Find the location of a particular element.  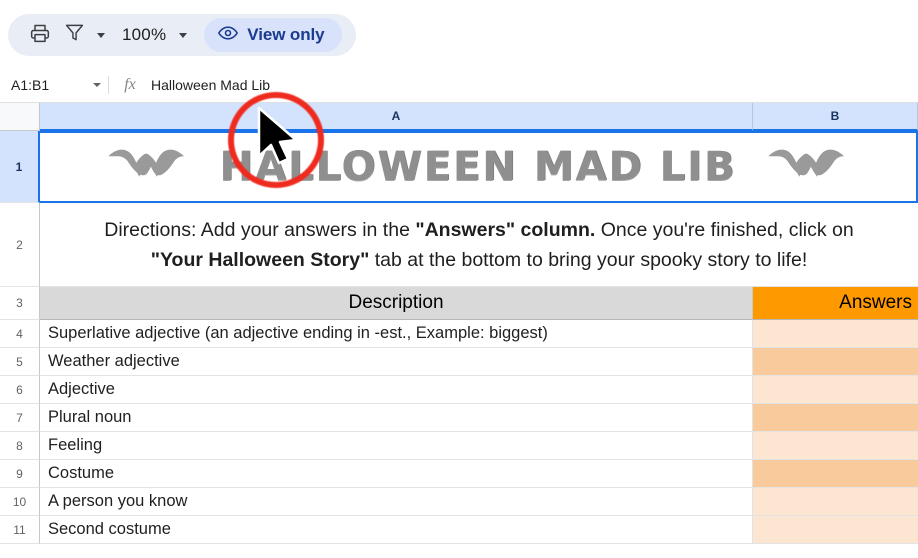

directions-line1-part1: Directions: Add your answers in the is located at coordinates (260, 229).